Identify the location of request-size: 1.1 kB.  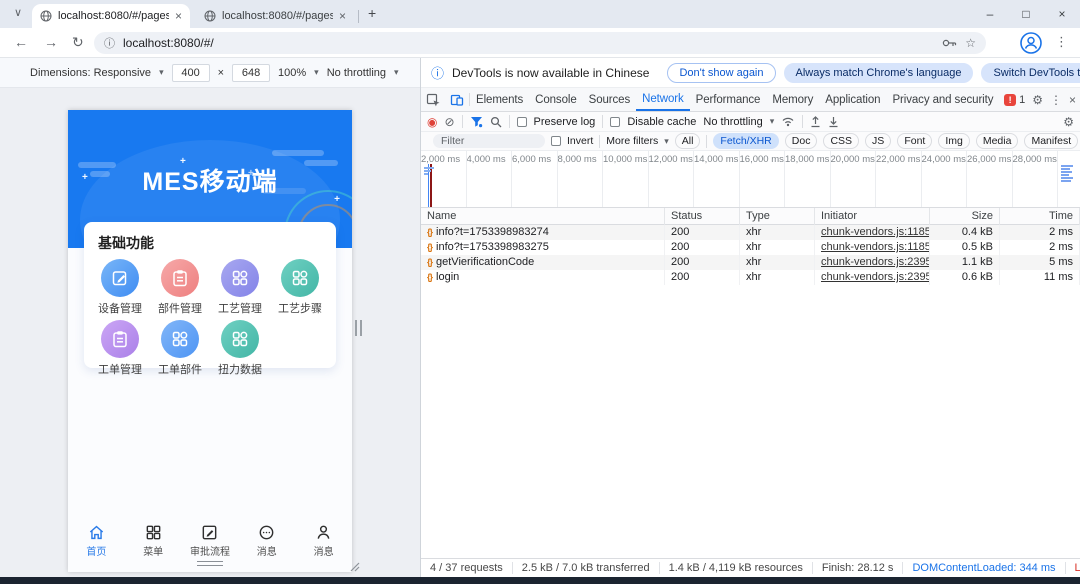
(965, 262).